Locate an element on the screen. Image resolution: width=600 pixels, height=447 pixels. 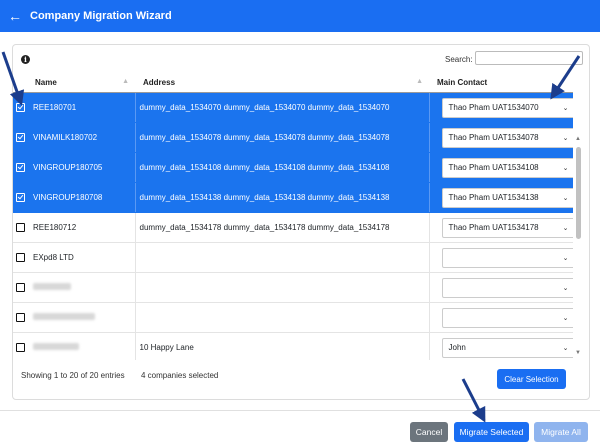
main-contact-select: Thao Pham UAT1534108 ⌄ is located at coordinates (507, 167).